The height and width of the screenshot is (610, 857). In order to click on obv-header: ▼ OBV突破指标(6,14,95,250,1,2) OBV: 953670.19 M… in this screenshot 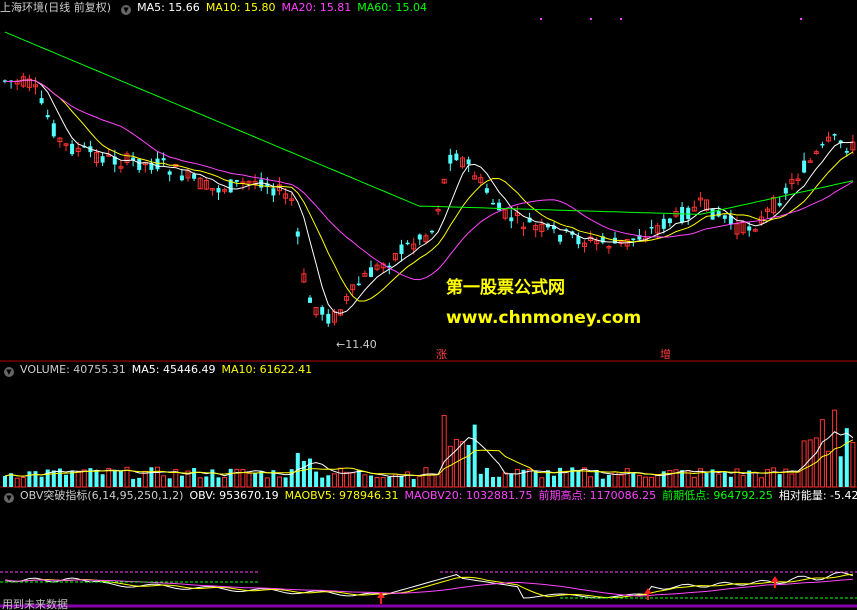, I will do `click(428, 496)`.